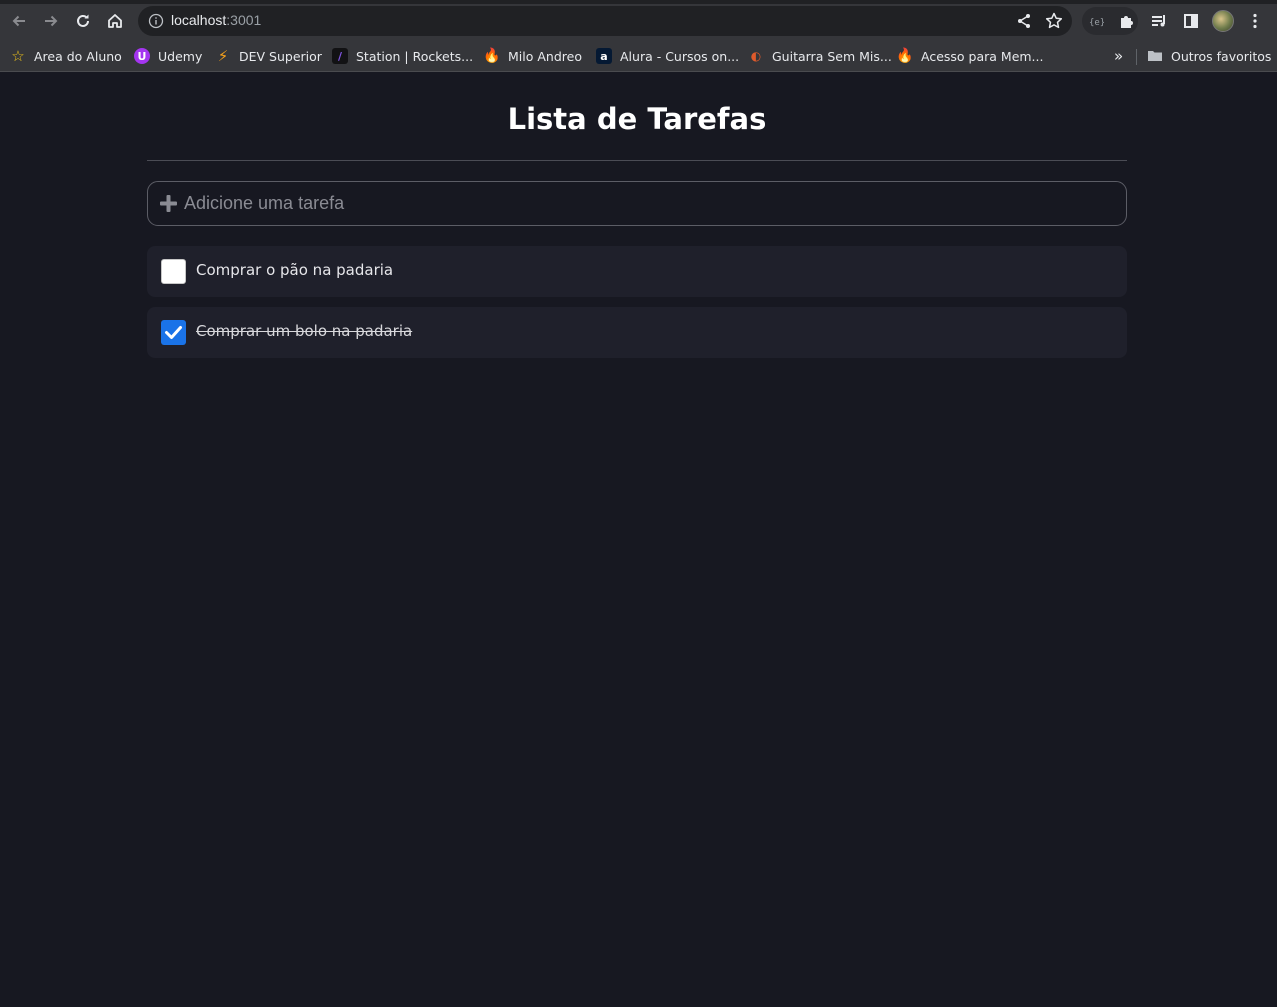 This screenshot has width=1277, height=1007. I want to click on share-icon, so click(1024, 21).